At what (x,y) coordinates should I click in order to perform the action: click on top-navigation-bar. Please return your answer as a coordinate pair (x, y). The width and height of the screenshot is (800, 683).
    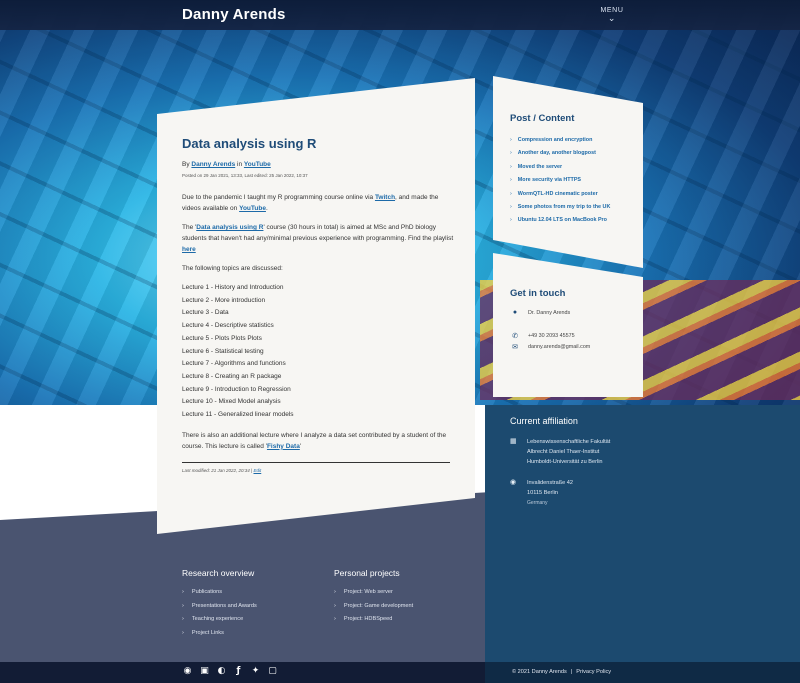
    Looking at the image, I should click on (400, 15).